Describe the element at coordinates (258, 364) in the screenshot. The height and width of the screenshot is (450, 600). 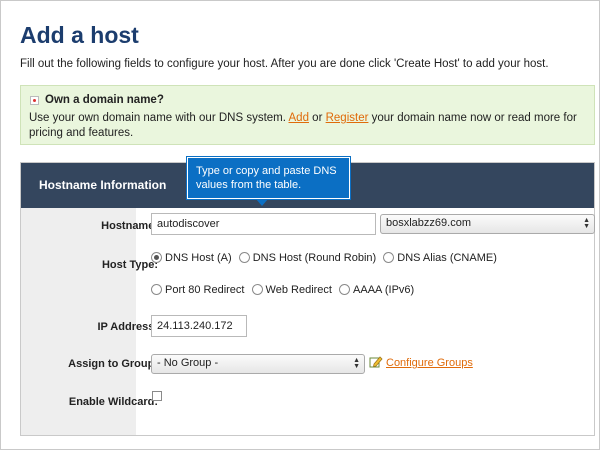
I see `group-select: - No Group - ▲ ▼` at that location.